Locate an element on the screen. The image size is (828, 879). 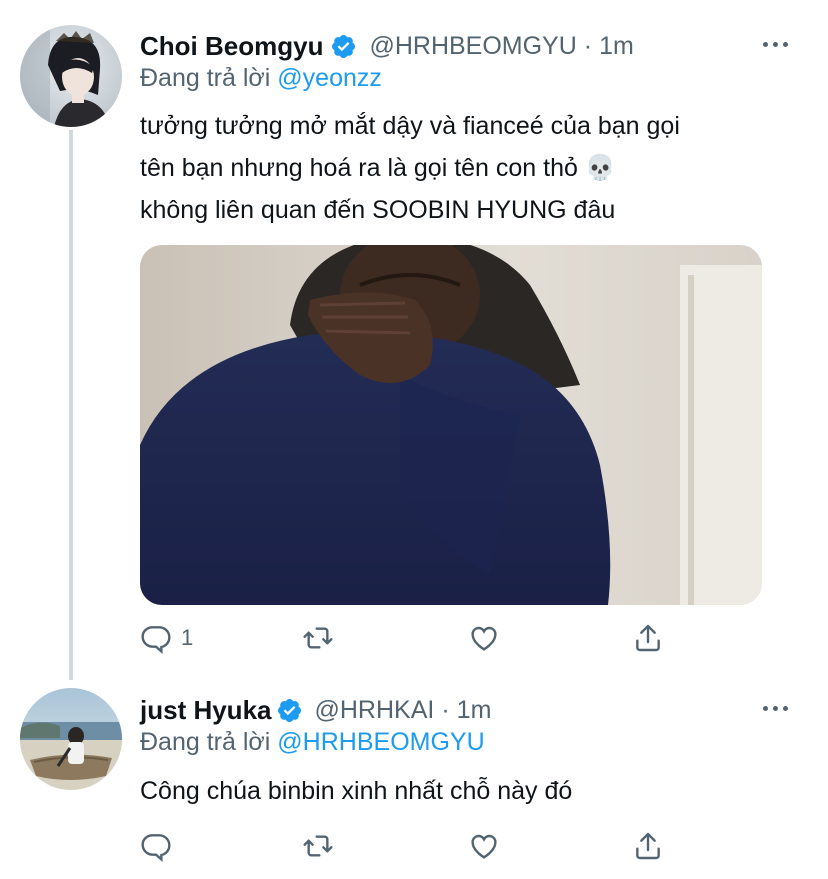
reply-count: 1 is located at coordinates (187, 637).